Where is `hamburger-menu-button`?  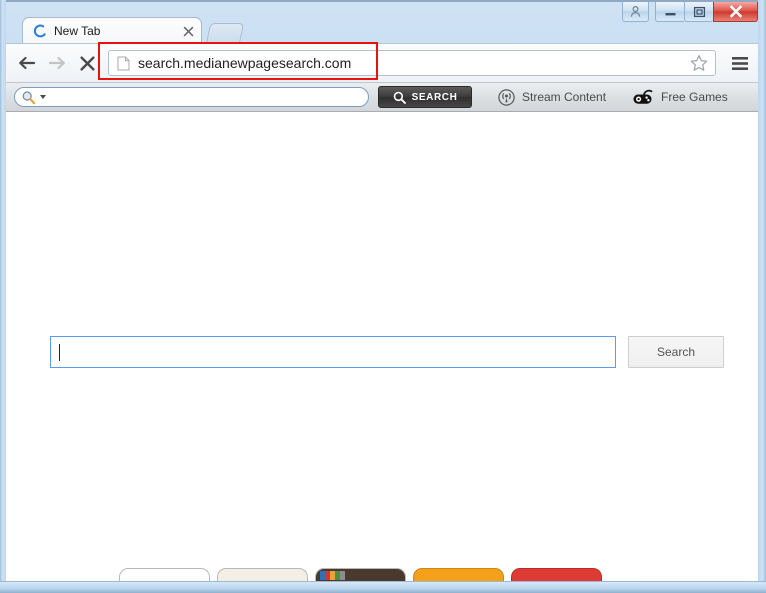 hamburger-menu-button is located at coordinates (740, 63).